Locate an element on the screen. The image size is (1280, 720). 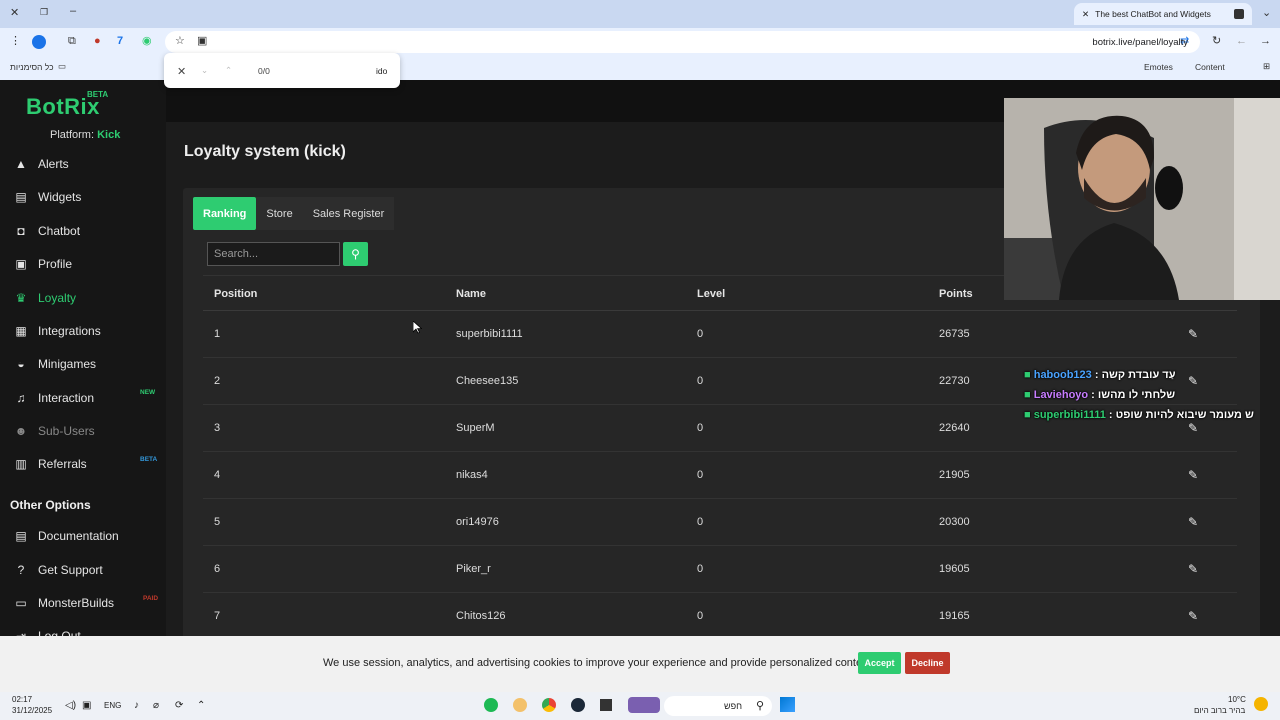
menu-dots-icon: ⋮ is located at coordinates (15, 41).